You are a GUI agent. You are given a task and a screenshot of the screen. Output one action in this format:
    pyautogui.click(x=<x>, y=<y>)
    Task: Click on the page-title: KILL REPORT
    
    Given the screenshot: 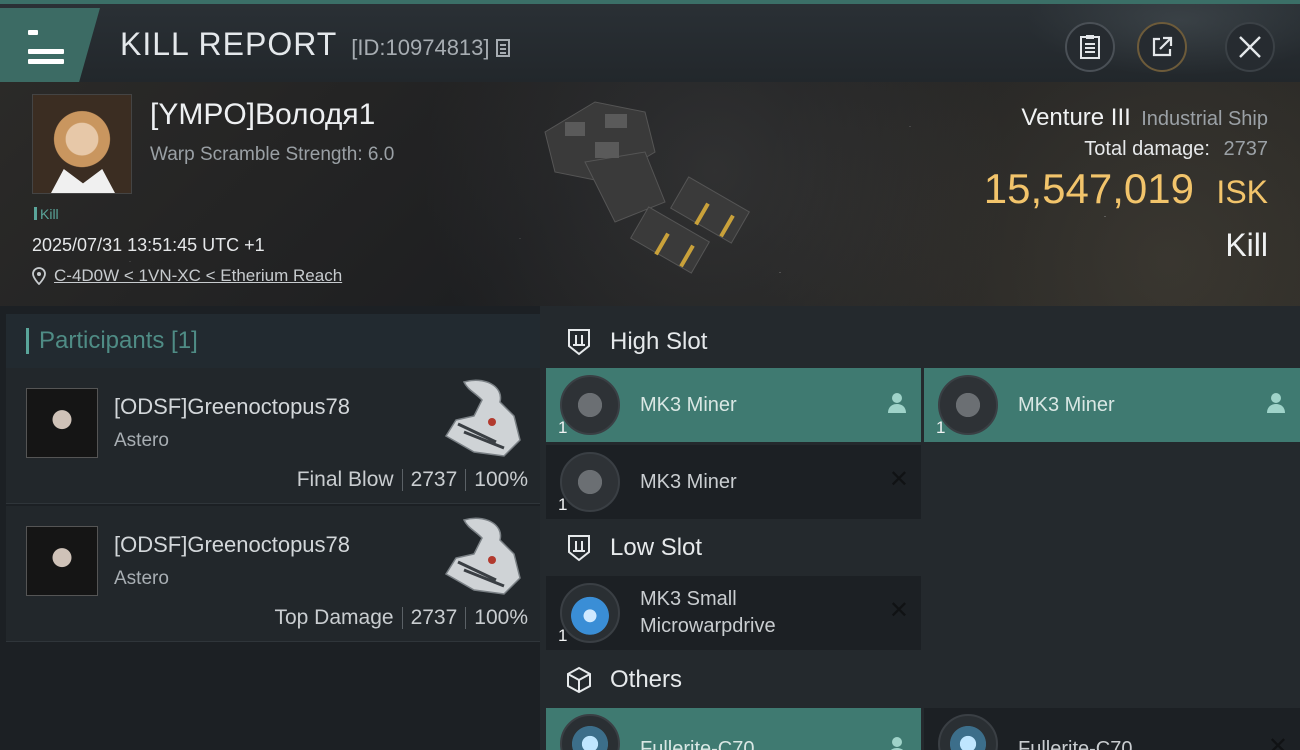 What is the action you would take?
    pyautogui.click(x=229, y=44)
    